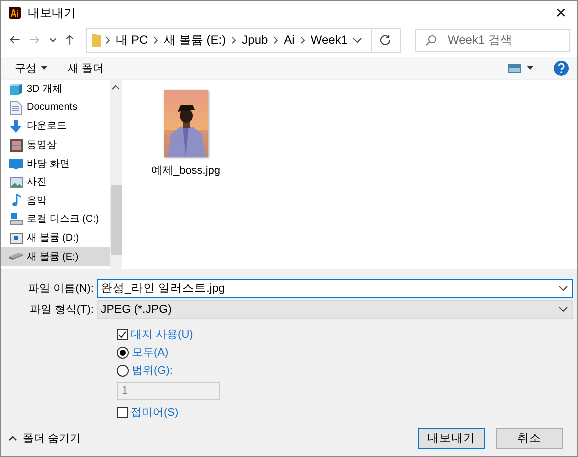 This screenshot has height=457, width=578. Describe the element at coordinates (186, 170) in the screenshot. I see `file-name: 예제_boss.jpg` at that location.